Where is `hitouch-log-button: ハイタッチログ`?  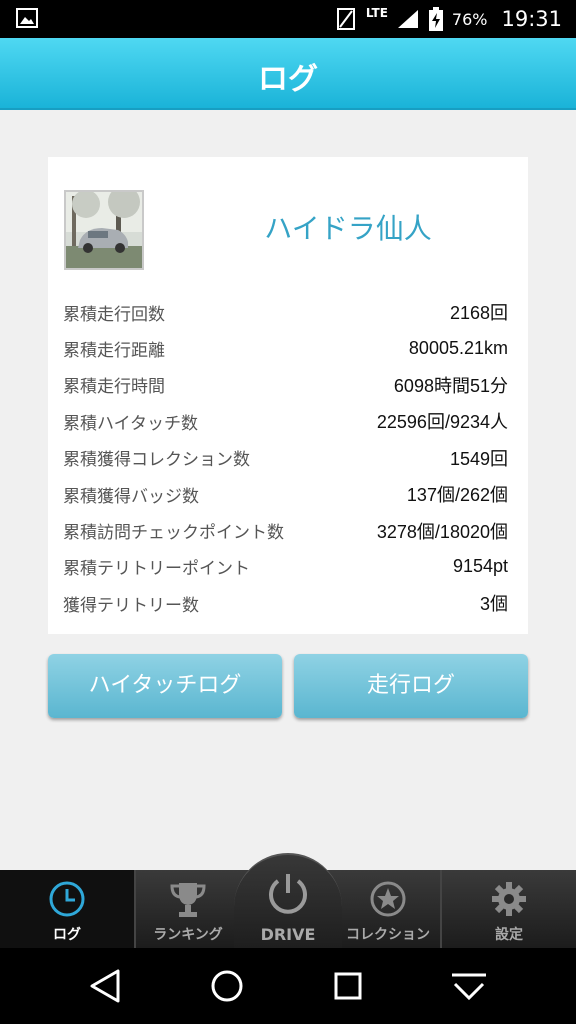
hitouch-log-button: ハイタッチログ is located at coordinates (165, 686).